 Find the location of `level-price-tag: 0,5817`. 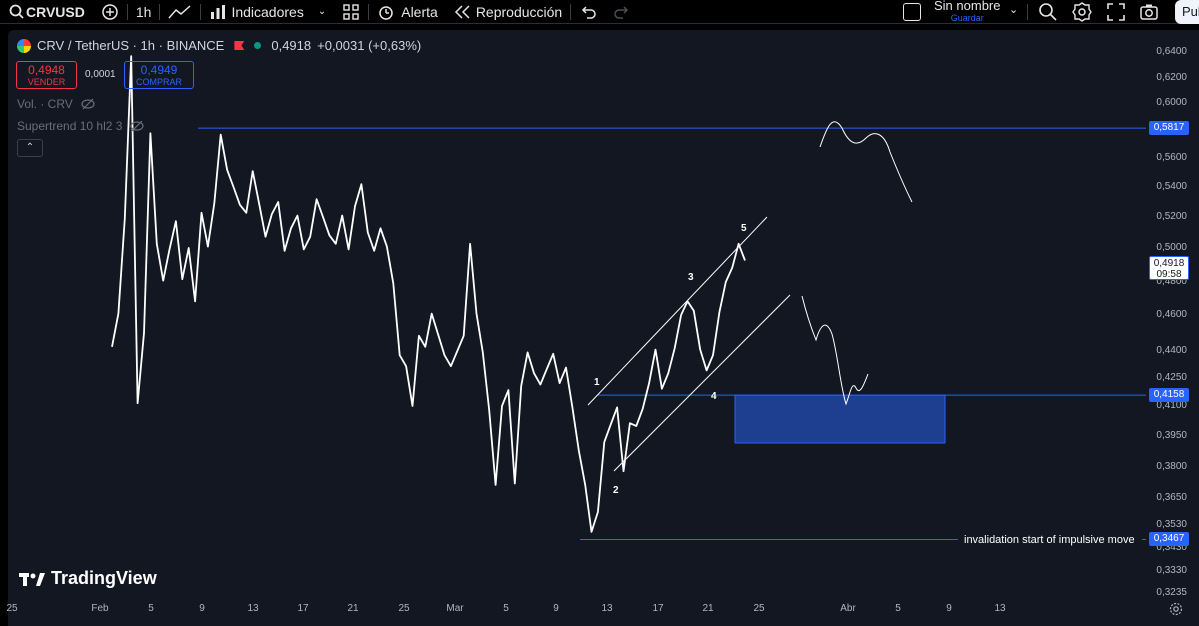

level-price-tag: 0,5817 is located at coordinates (1169, 128).